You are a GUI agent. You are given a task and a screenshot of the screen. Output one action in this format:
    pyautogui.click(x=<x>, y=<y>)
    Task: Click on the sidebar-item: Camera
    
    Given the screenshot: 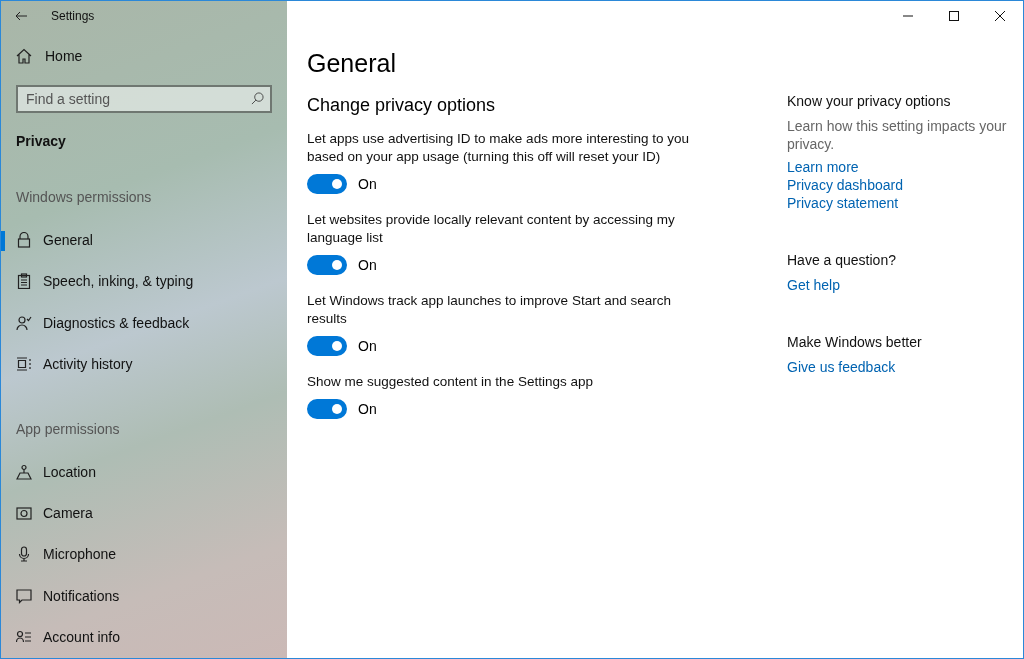 What is the action you would take?
    pyautogui.click(x=144, y=513)
    